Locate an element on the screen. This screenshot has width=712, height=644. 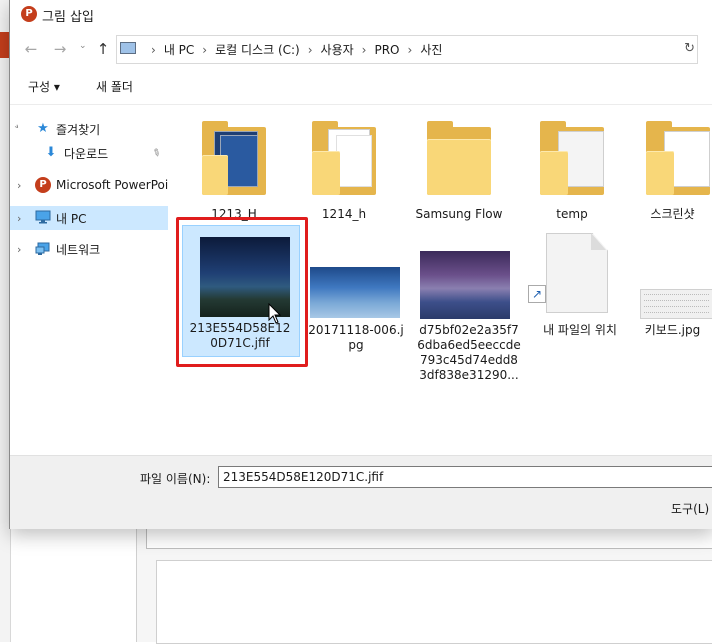
forward-arrow-icon: → is located at coordinates (60, 49).